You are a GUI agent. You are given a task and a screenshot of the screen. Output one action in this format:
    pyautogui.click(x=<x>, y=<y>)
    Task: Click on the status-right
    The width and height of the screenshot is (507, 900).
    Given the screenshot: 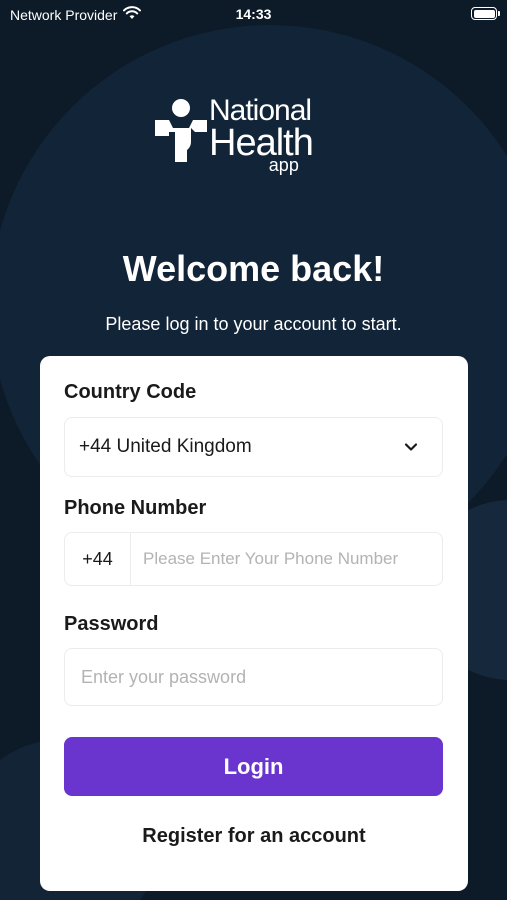 What is the action you would take?
    pyautogui.click(x=485, y=13)
    